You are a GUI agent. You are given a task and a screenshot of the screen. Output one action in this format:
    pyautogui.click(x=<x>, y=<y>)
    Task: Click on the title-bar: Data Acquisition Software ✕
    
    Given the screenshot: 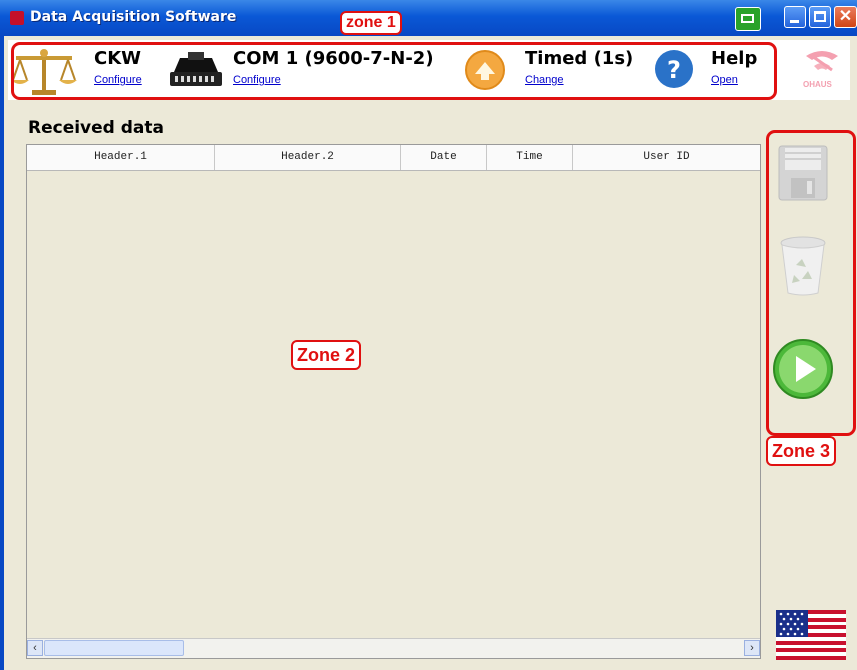 What is the action you would take?
    pyautogui.click(x=428, y=18)
    